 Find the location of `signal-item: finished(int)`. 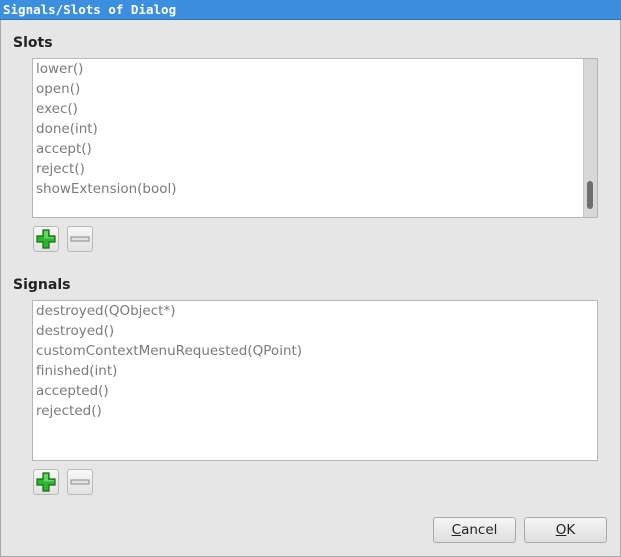

signal-item: finished(int) is located at coordinates (76, 371).